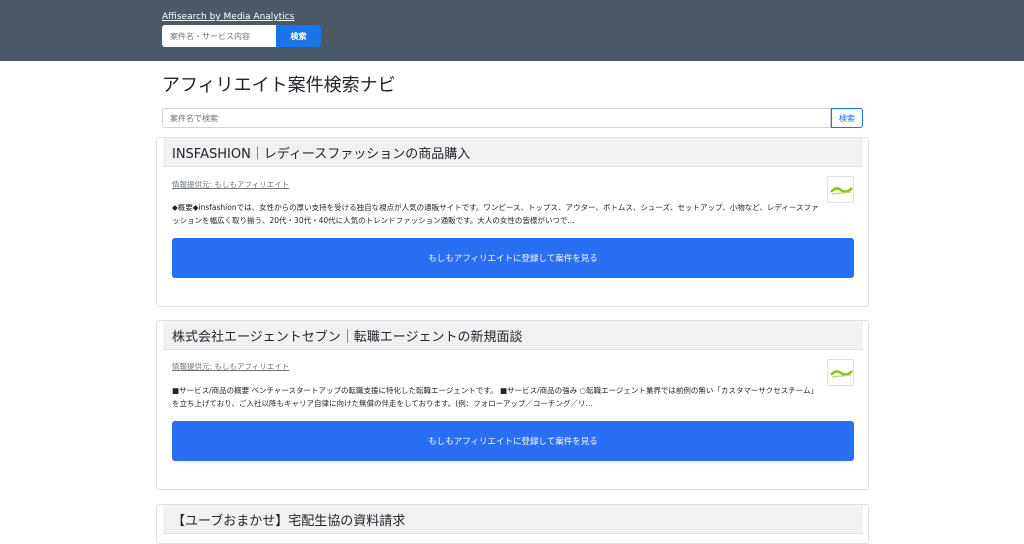 This screenshot has height=544, width=1024. What do you see at coordinates (321, 154) in the screenshot?
I see `card-title: INSFASHION｜レディースファッションの商品購入` at bounding box center [321, 154].